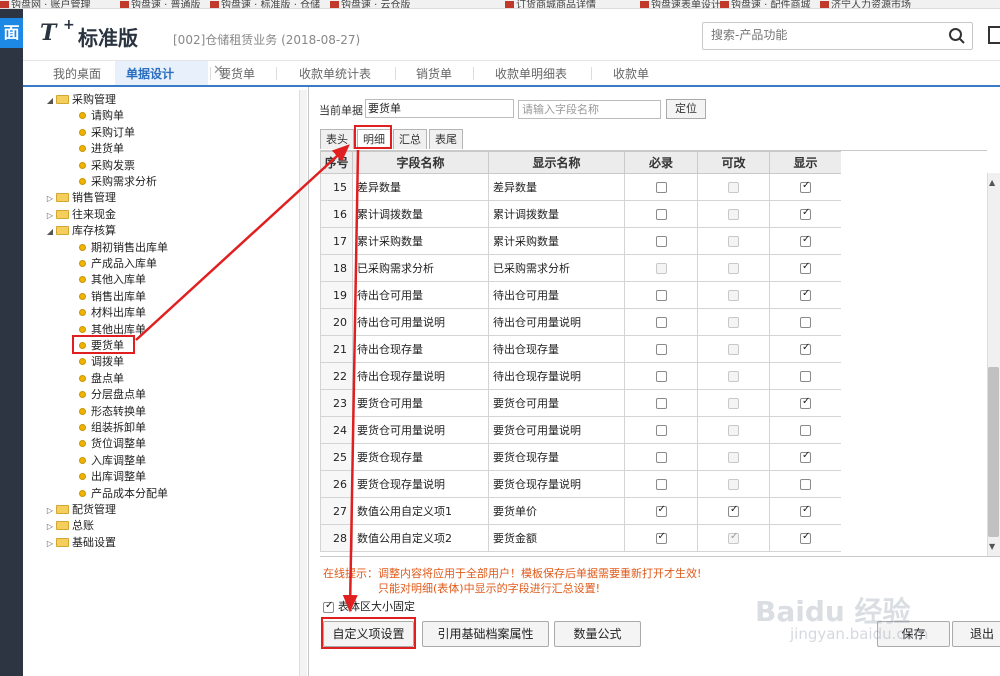  Describe the element at coordinates (550, 4) in the screenshot. I see `bookmark-item: 订货商城商品详情` at that location.